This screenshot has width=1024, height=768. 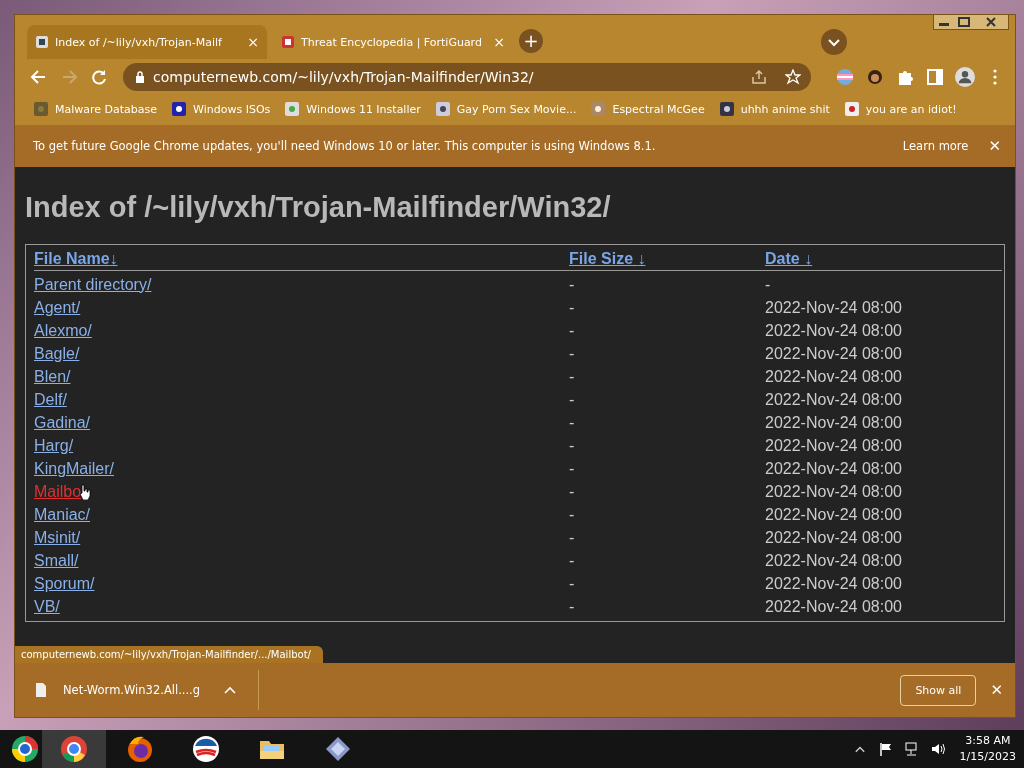 What do you see at coordinates (57, 537) in the screenshot?
I see `directory-link: Msinit/` at bounding box center [57, 537].